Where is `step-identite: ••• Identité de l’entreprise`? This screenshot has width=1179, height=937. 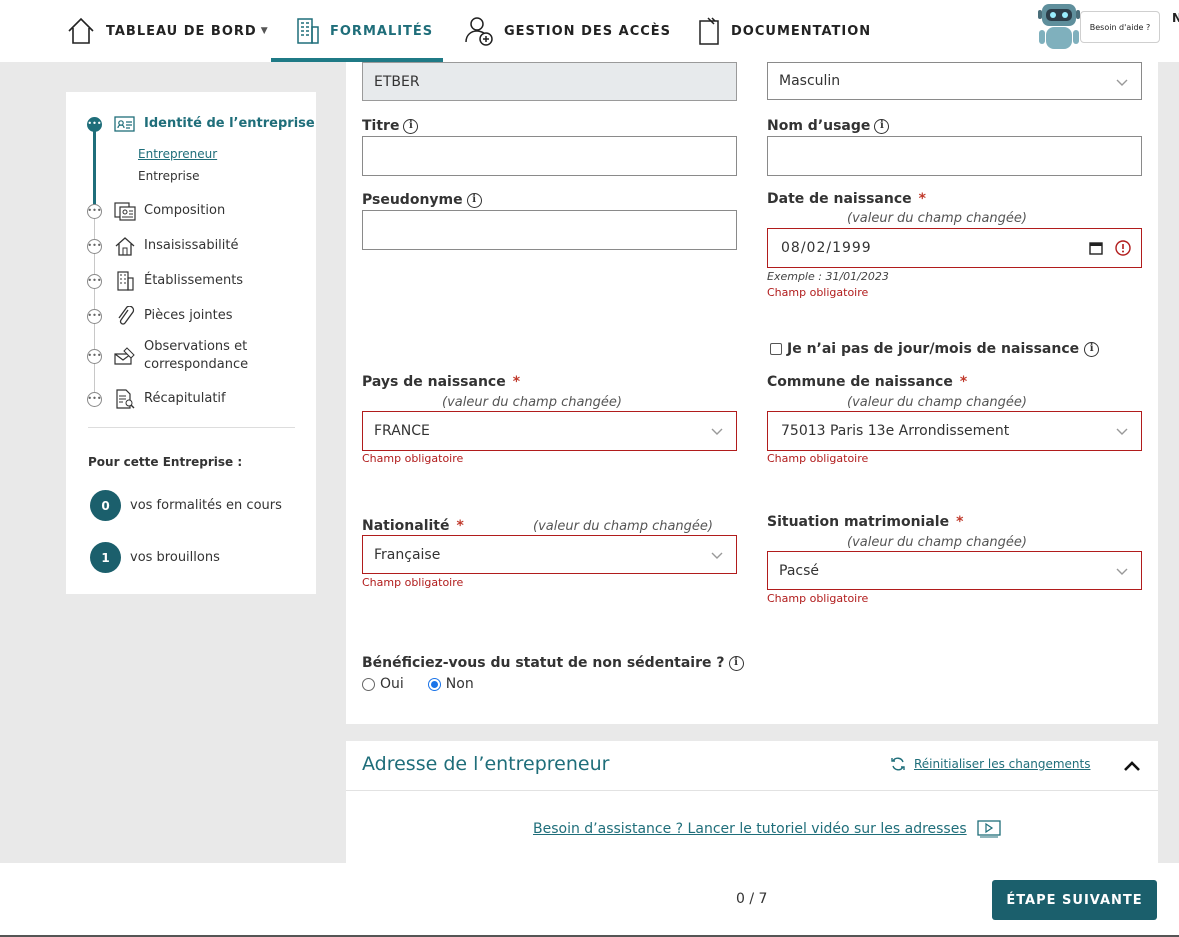
step-identite: ••• Identité de l’entreprise is located at coordinates (201, 124).